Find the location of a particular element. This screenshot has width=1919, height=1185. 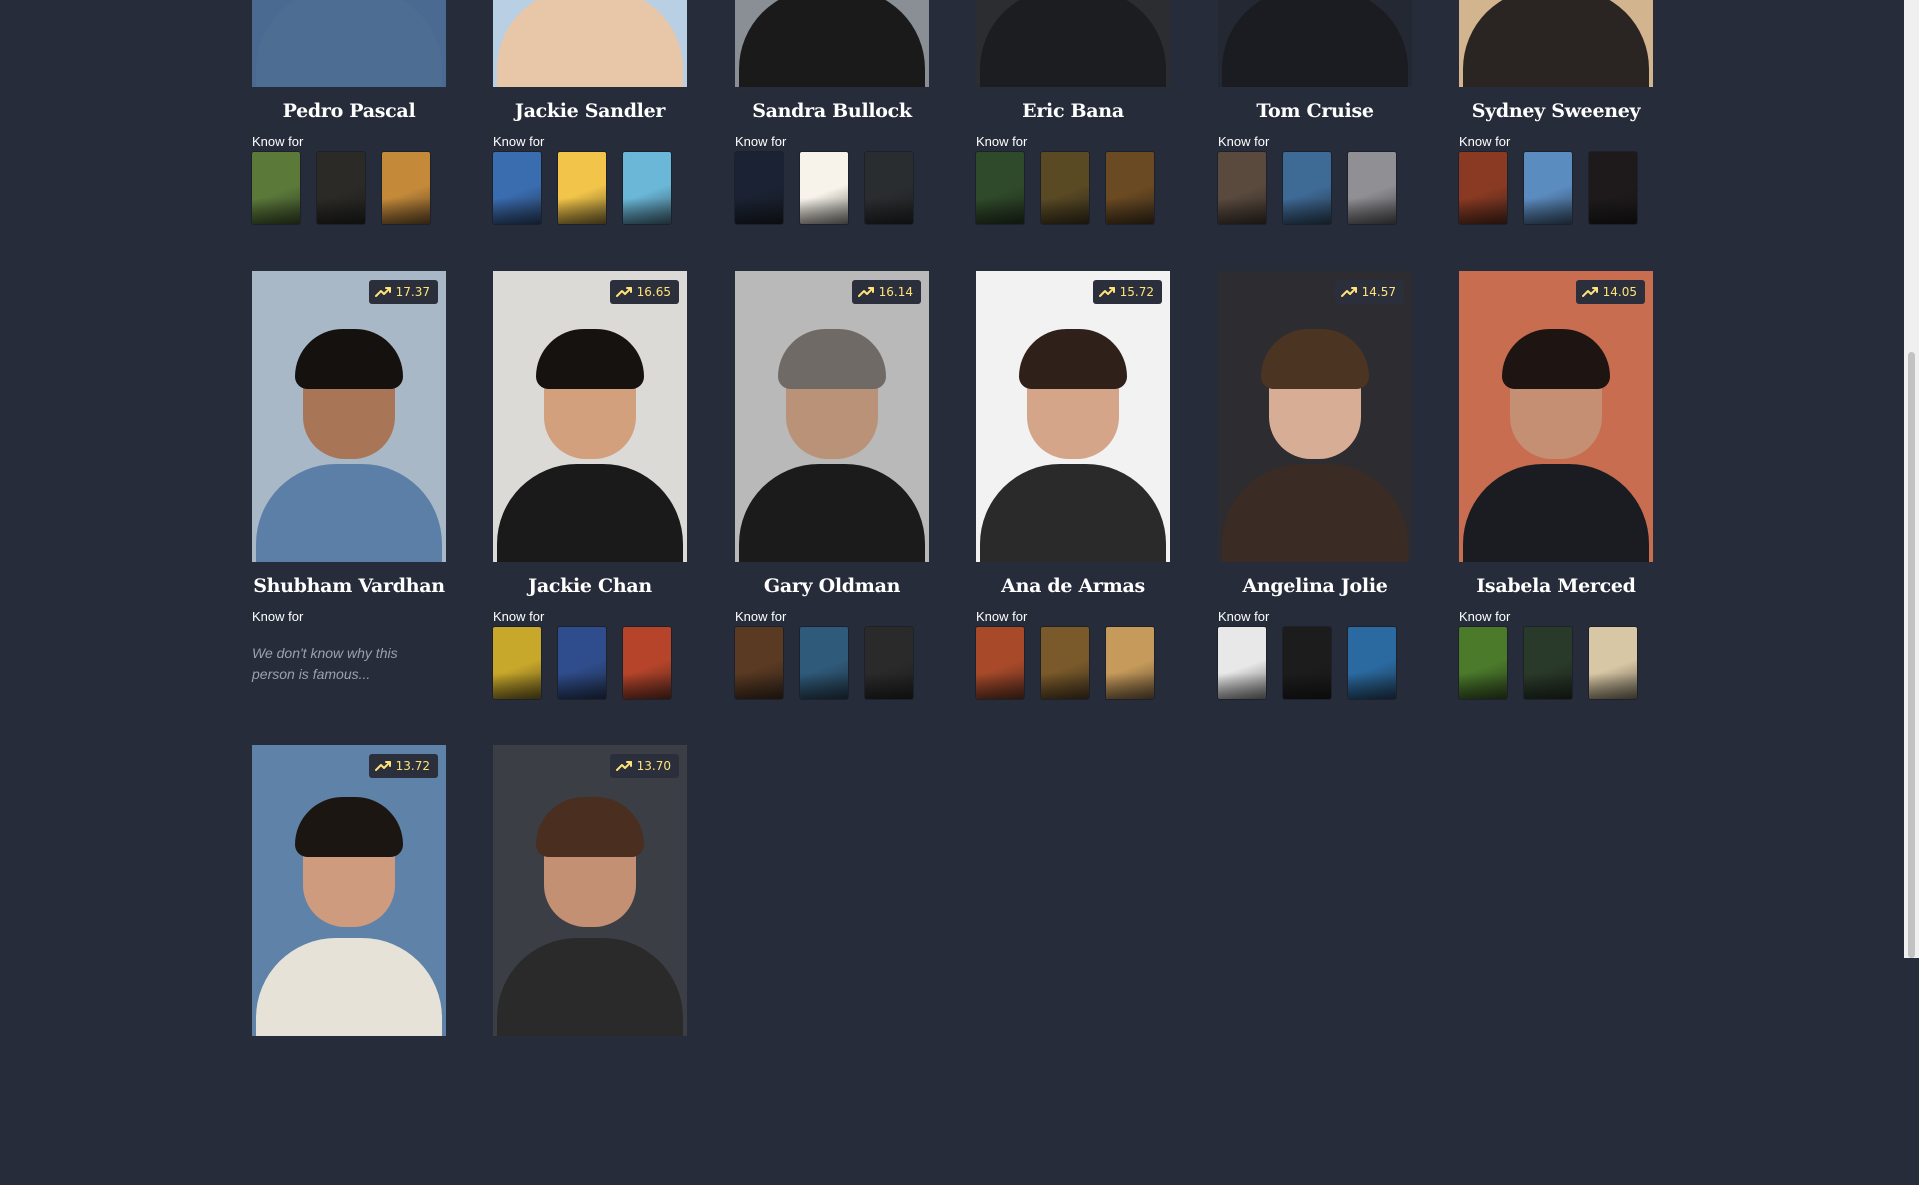

person-card: Eric Bana Know for is located at coordinates (1073, 118).